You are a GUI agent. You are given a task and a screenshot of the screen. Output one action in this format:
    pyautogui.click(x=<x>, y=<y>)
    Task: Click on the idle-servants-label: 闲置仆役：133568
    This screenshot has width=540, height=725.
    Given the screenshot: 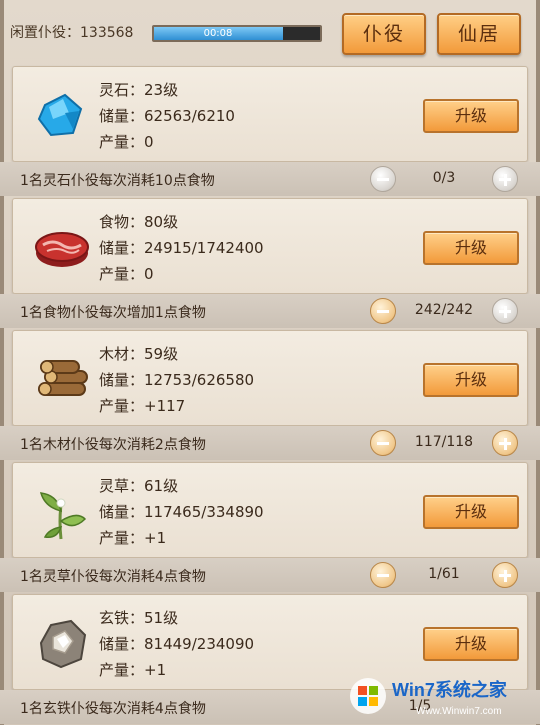 What is the action you would take?
    pyautogui.click(x=72, y=33)
    